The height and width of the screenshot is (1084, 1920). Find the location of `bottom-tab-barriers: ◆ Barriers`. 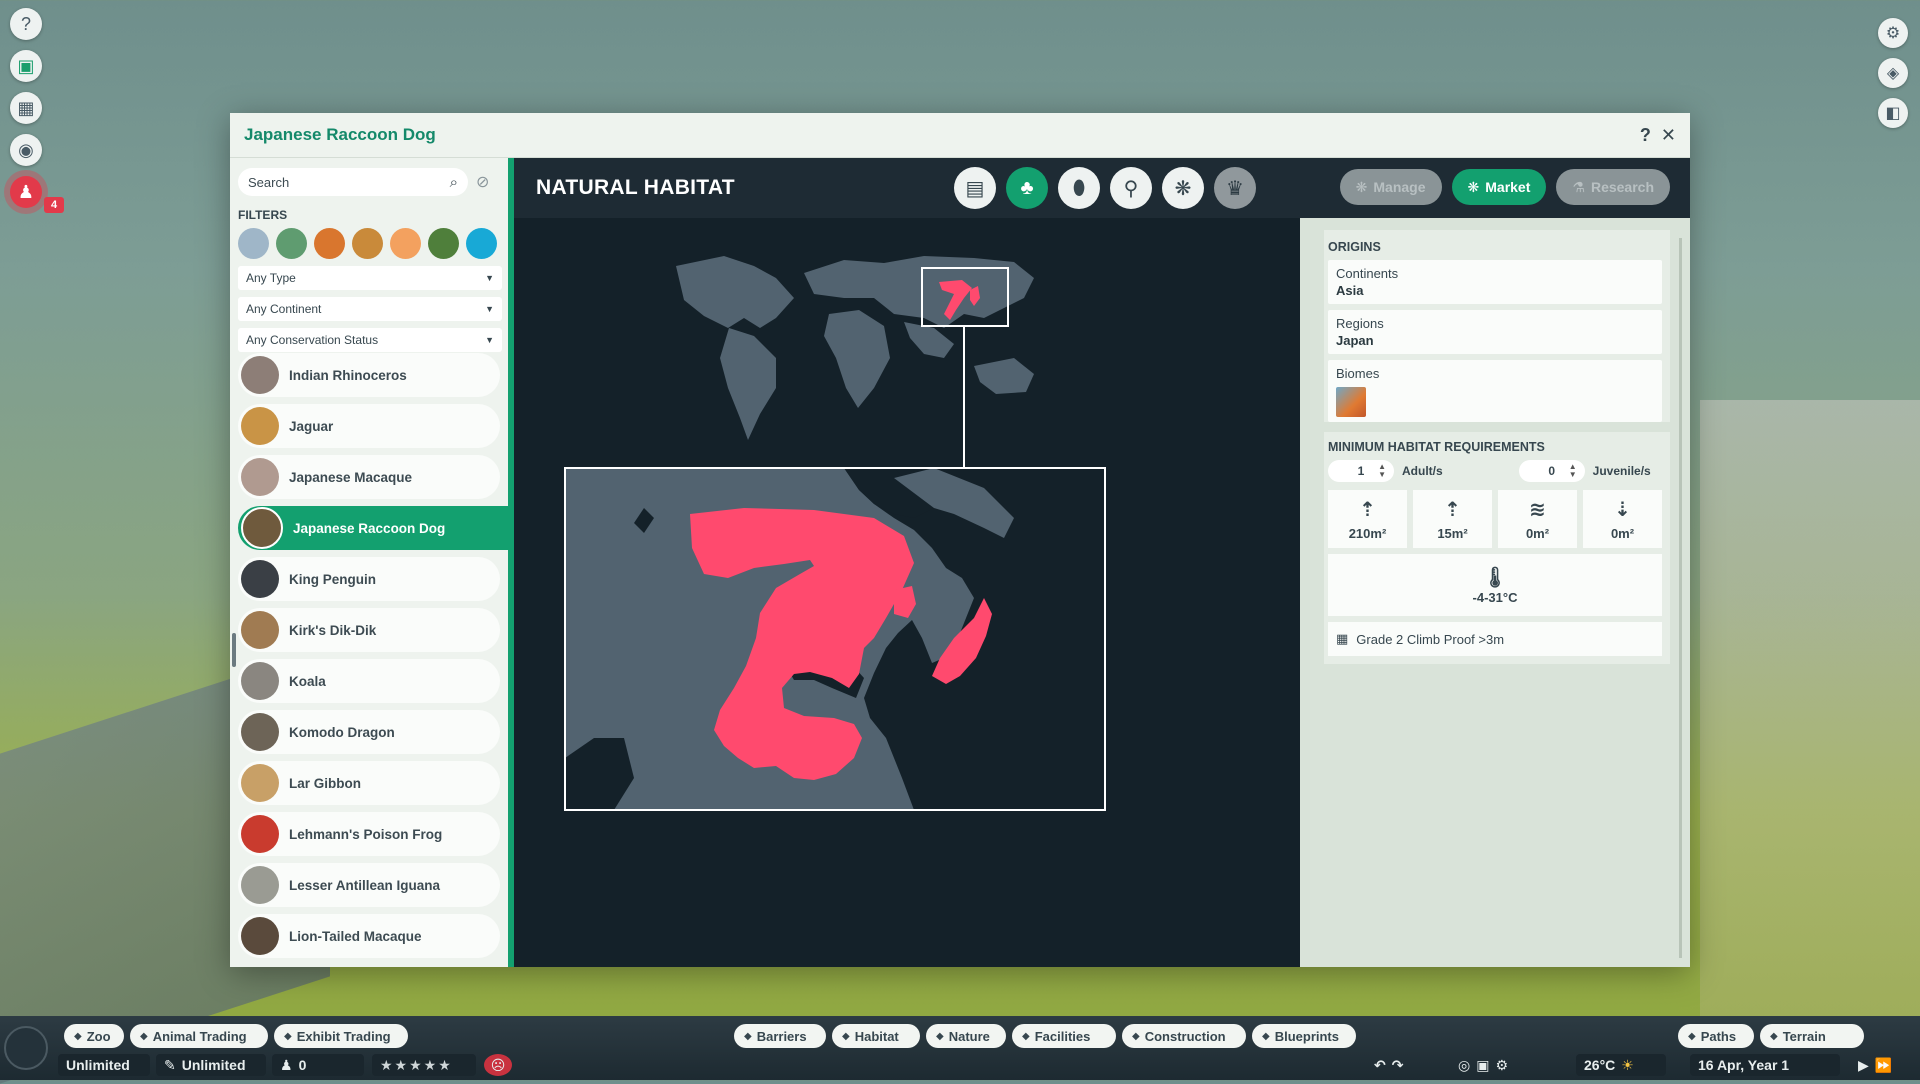

bottom-tab-barriers: ◆ Barriers is located at coordinates (780, 1036).